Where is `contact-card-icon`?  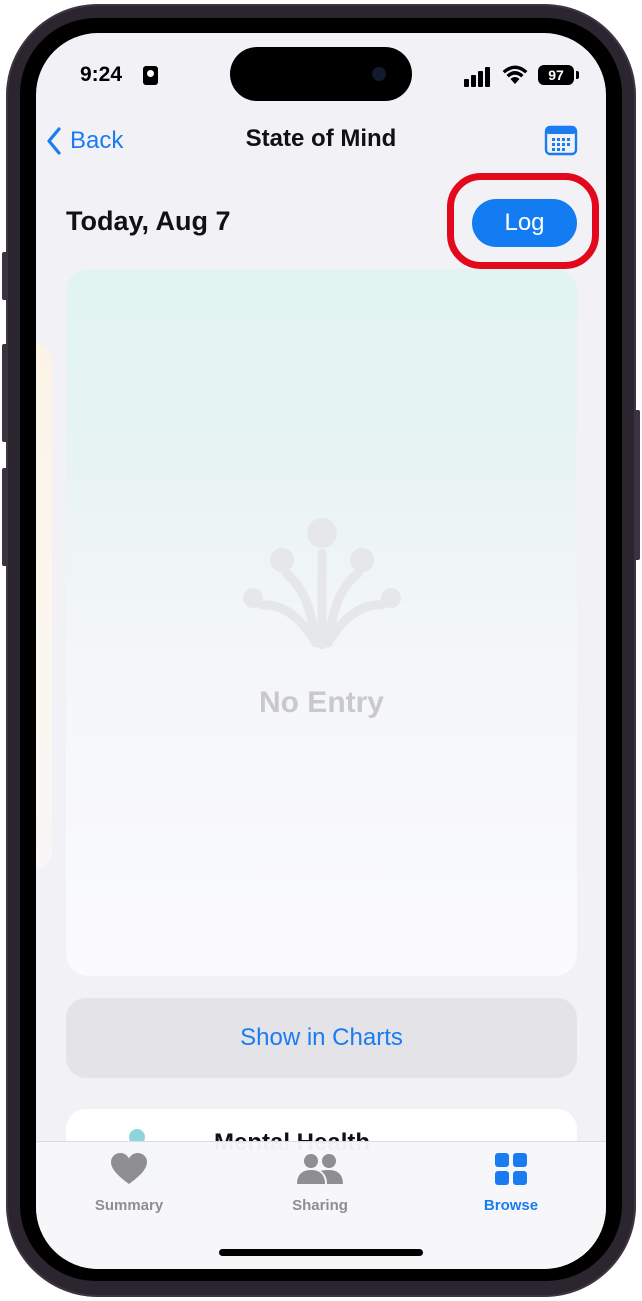
contact-card-icon is located at coordinates (150, 75).